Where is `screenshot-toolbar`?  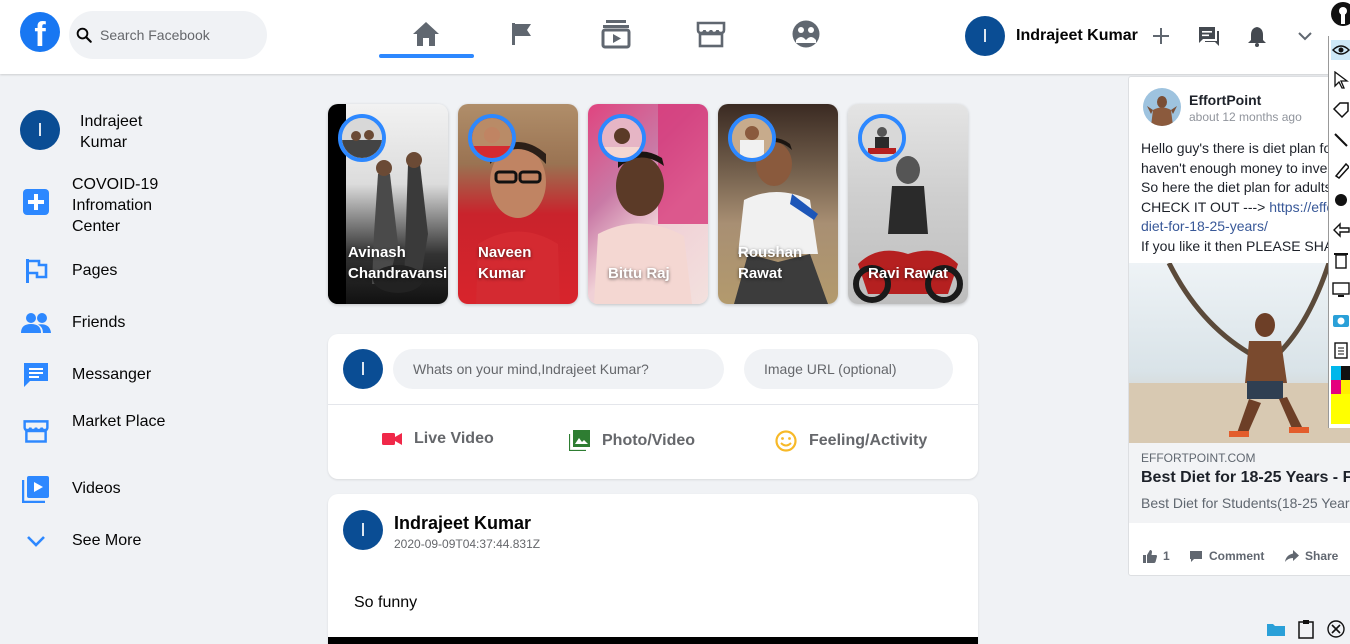
screenshot-toolbar is located at coordinates (1339, 232).